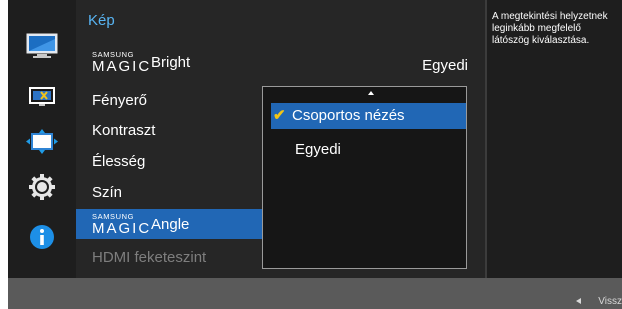 The image size is (622, 309). What do you see at coordinates (171, 193) in the screenshot?
I see `menu-item-color: Szín` at bounding box center [171, 193].